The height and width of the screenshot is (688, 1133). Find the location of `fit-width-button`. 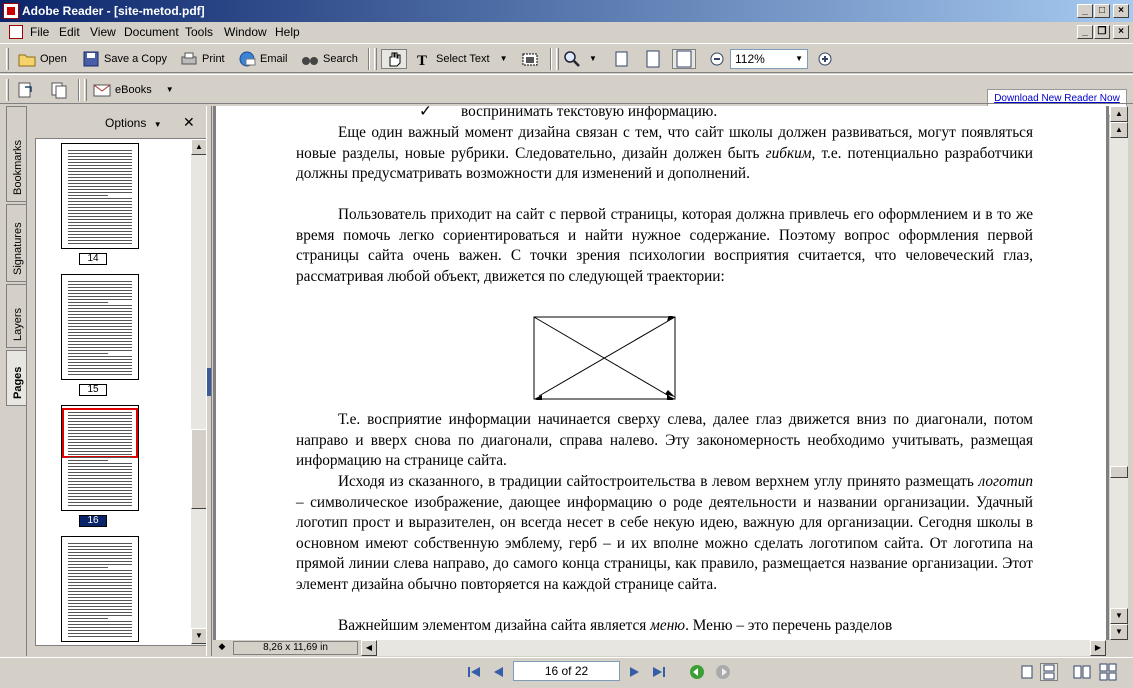

fit-width-button is located at coordinates (684, 59).